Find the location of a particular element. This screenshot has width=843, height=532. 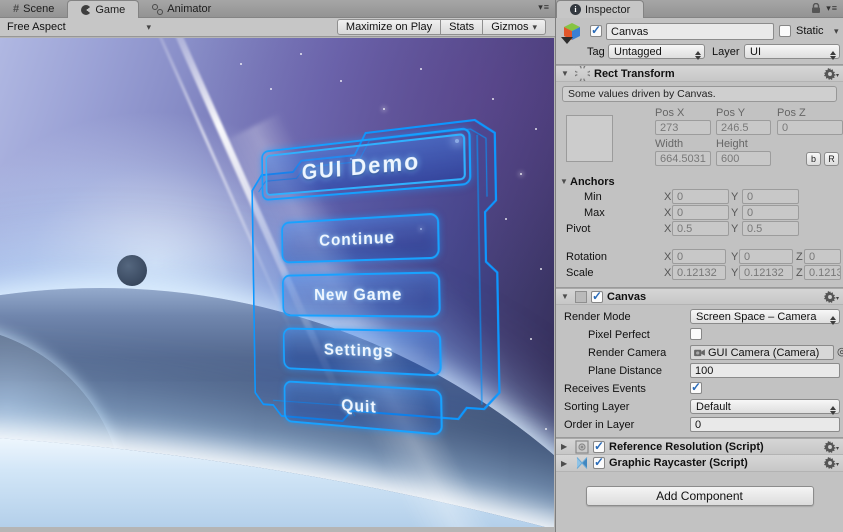

anchor-preview-box is located at coordinates (589, 138).